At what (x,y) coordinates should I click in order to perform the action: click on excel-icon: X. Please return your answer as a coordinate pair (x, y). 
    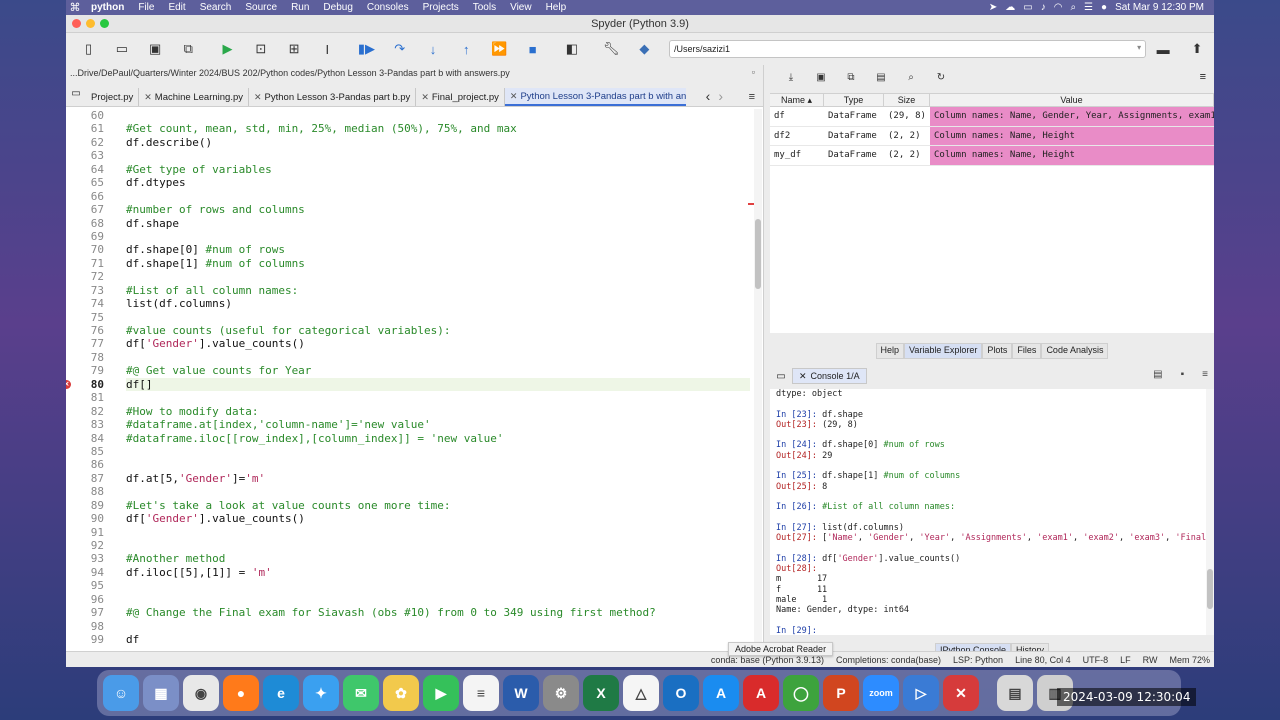
    Looking at the image, I should click on (601, 693).